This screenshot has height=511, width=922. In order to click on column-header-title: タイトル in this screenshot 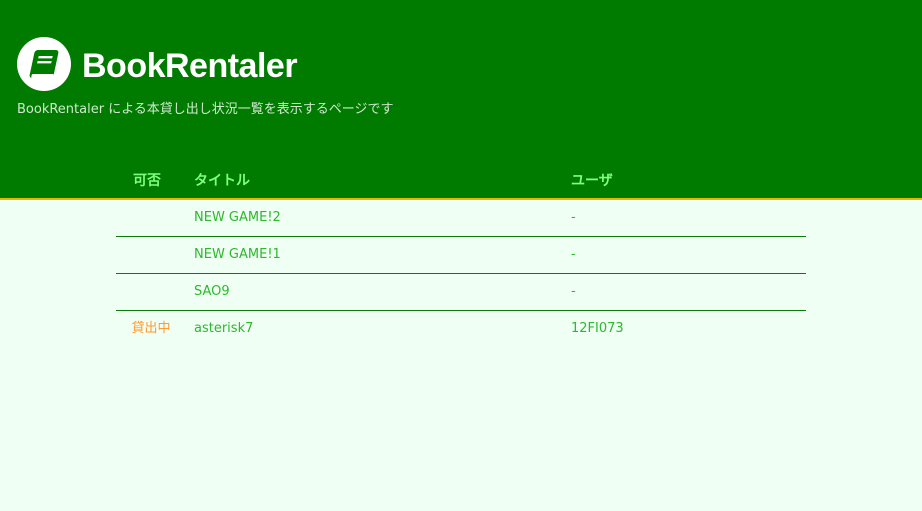, I will do `click(222, 181)`.